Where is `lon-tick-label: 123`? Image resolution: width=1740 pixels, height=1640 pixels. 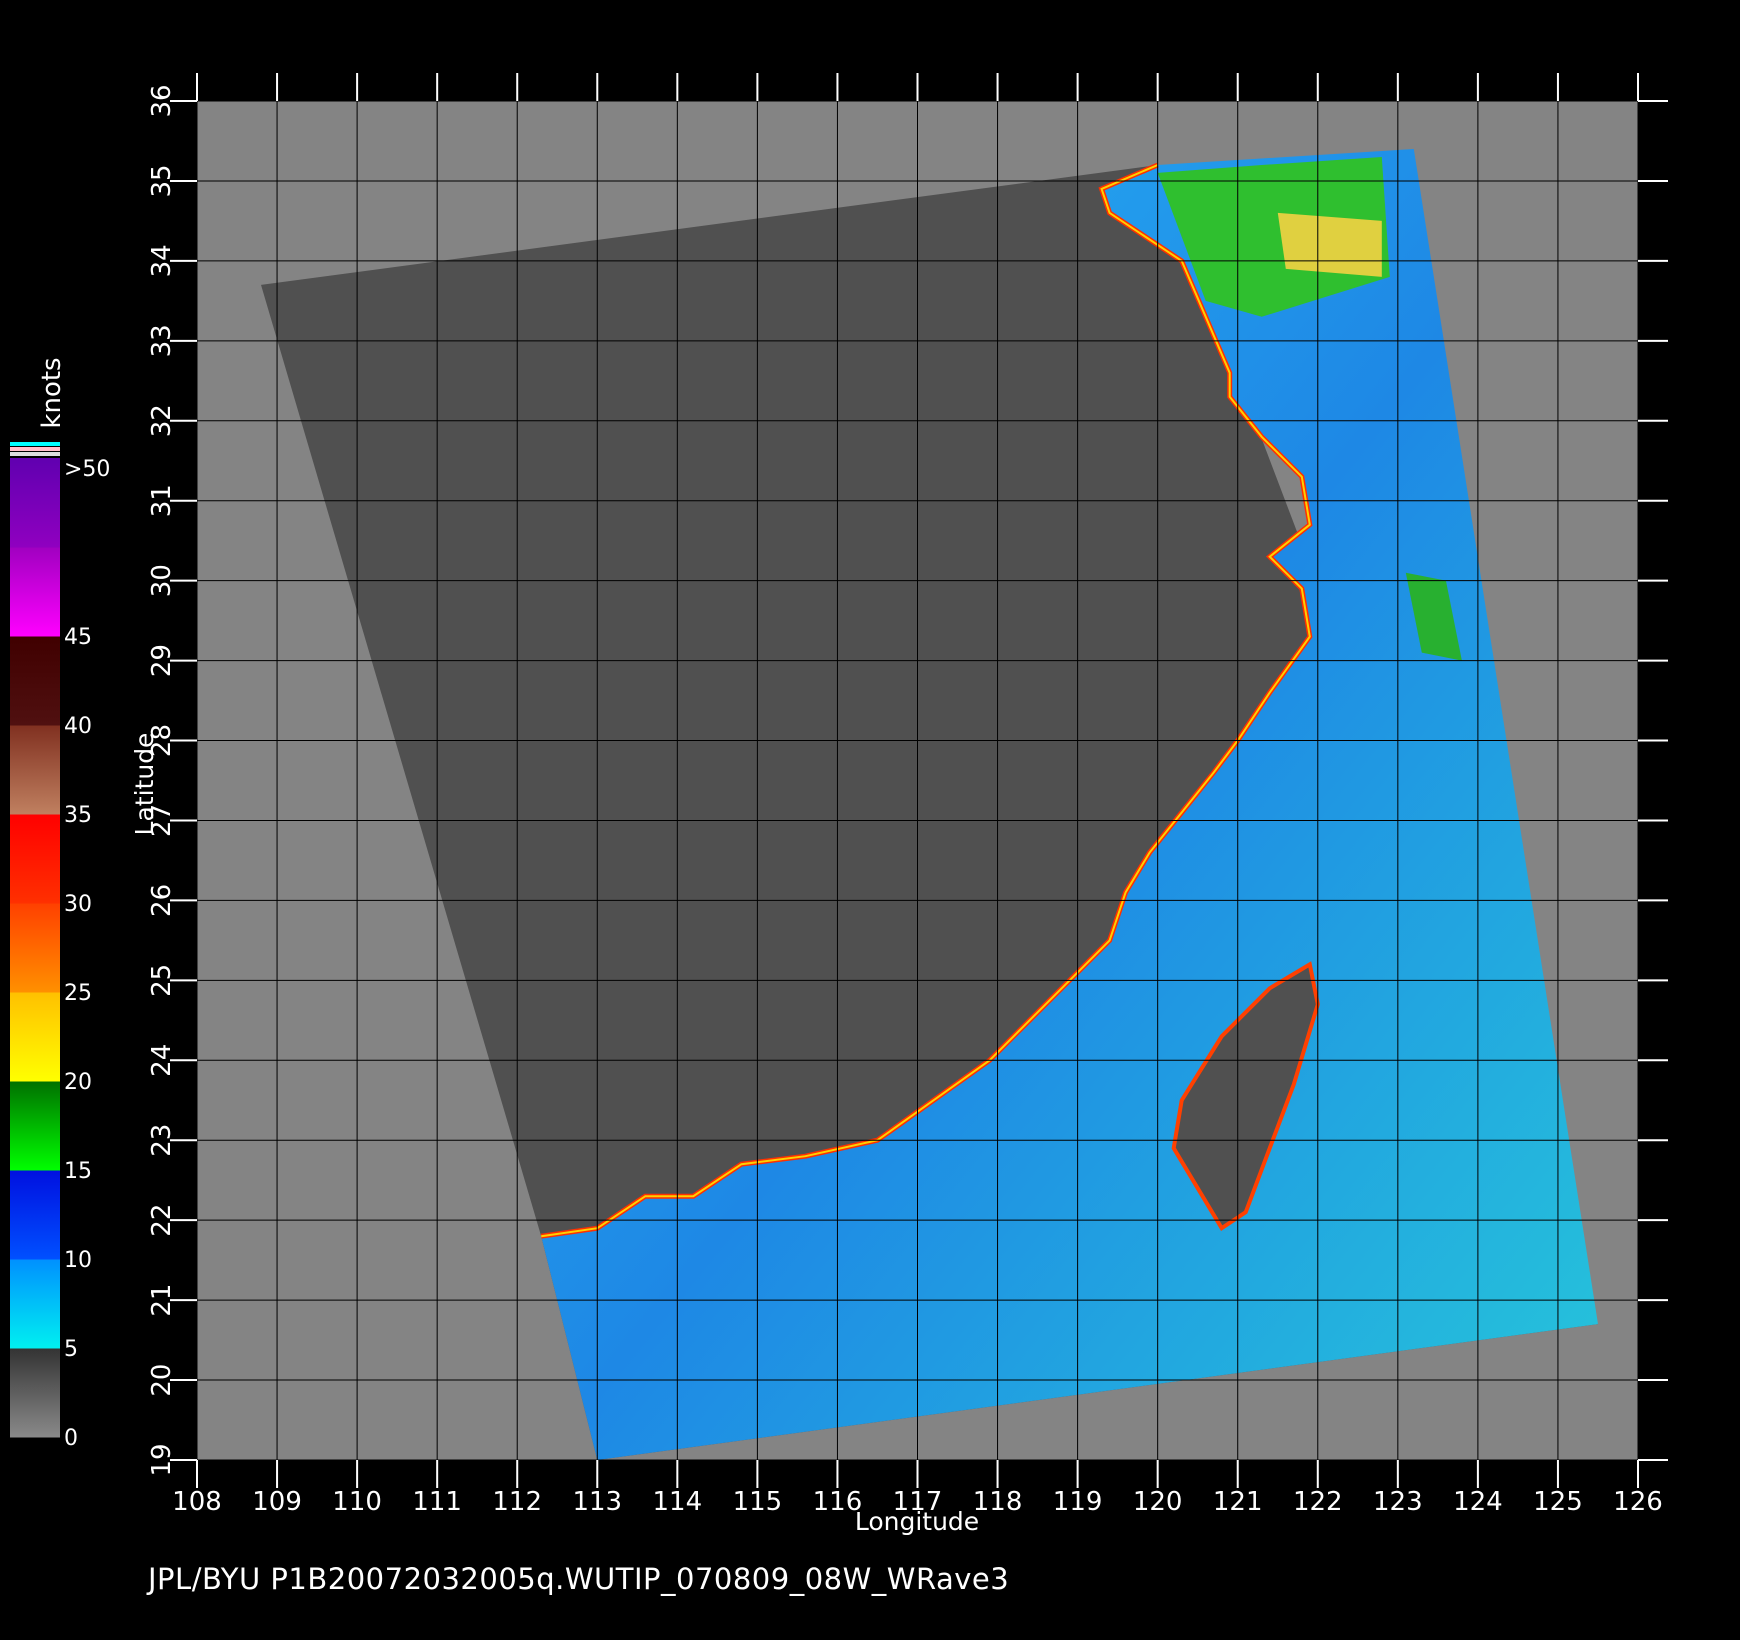
lon-tick-label: 123 is located at coordinates (1398, 1502).